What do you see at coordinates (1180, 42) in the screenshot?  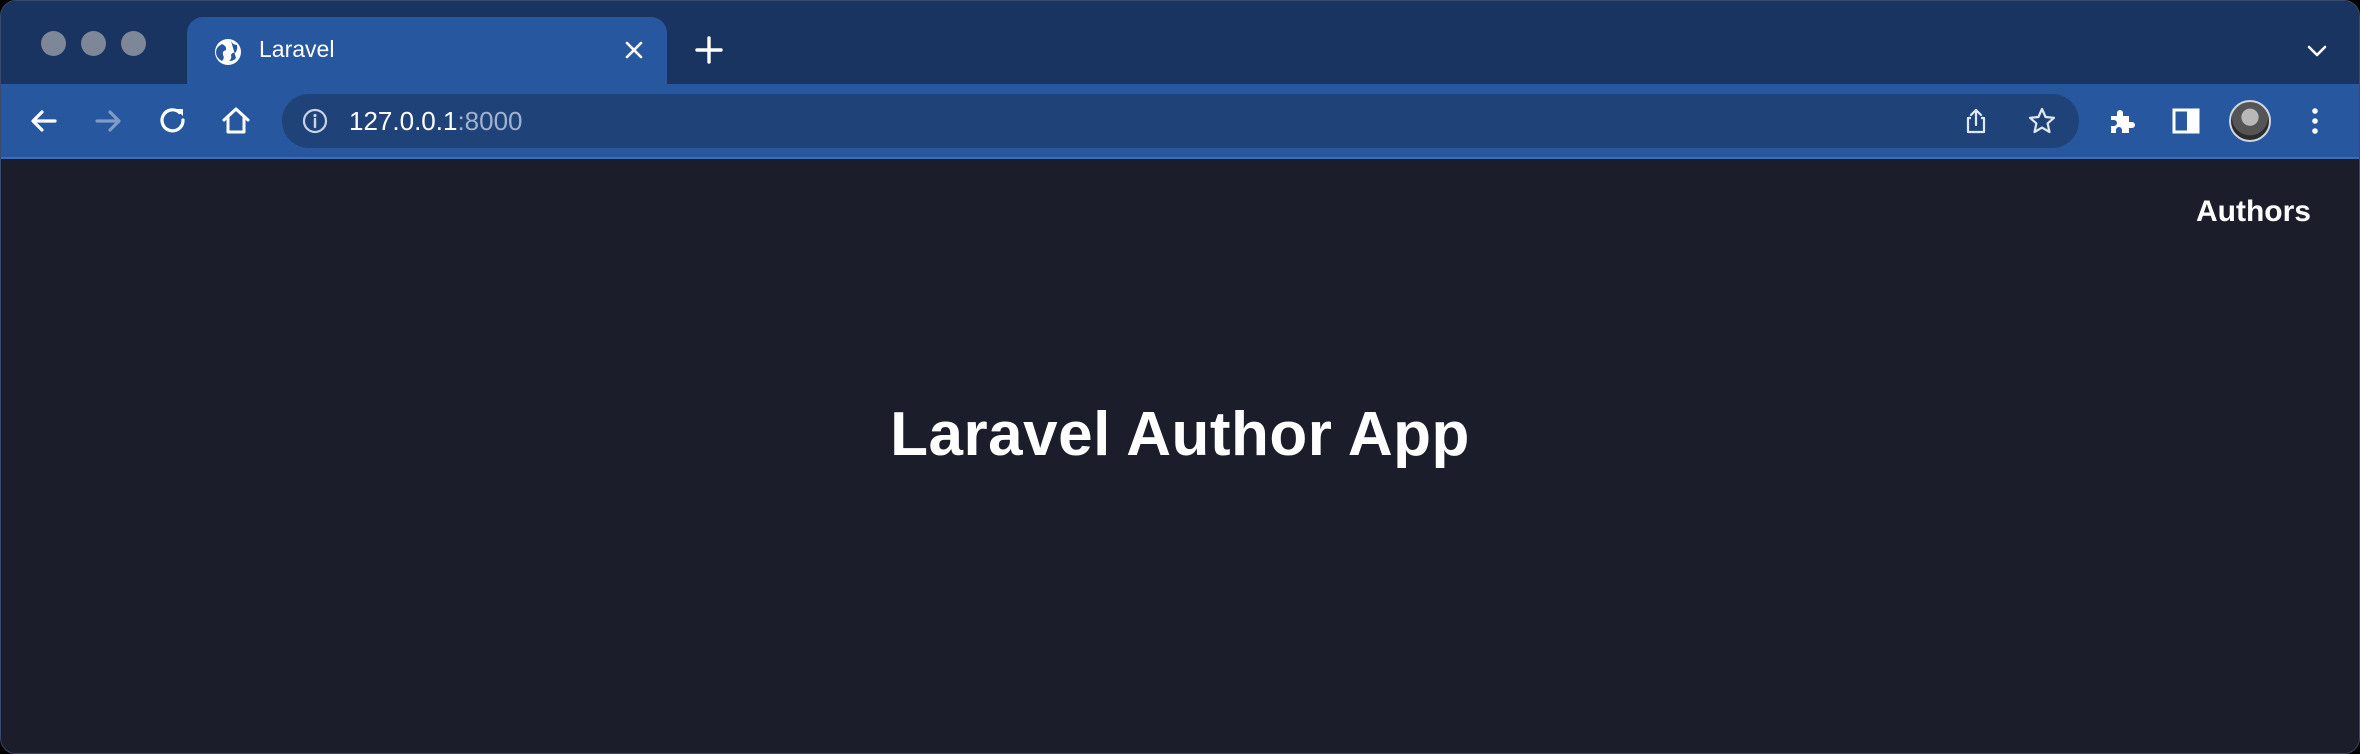 I see `tab-strip: Laravel` at bounding box center [1180, 42].